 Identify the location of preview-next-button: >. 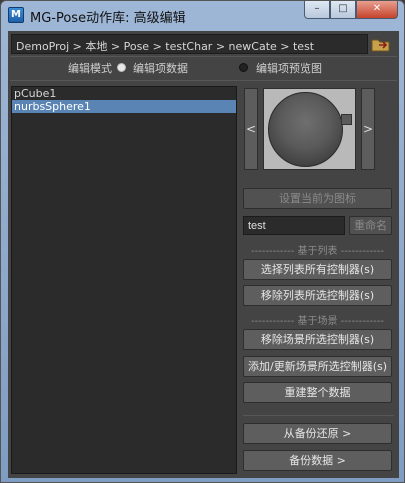
(368, 129).